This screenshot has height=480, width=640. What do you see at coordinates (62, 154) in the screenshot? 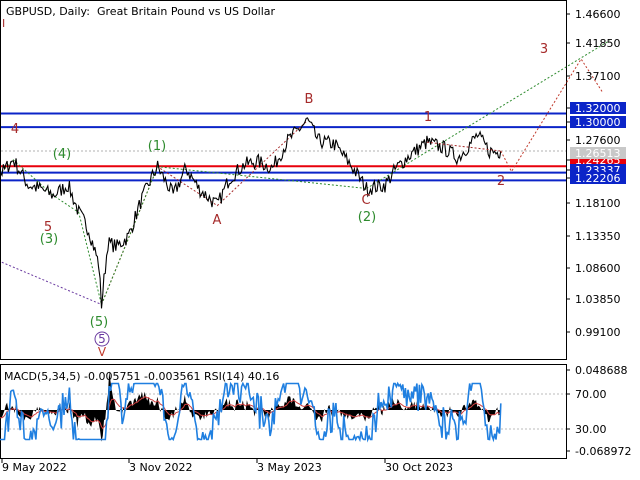
I see `wave-label-w4-paren: (4)` at bounding box center [62, 154].